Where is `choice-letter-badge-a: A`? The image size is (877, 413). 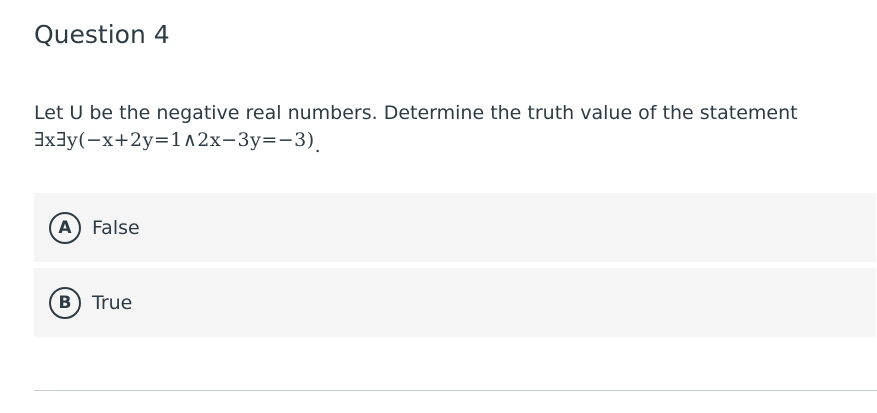 choice-letter-badge-a: A is located at coordinates (65, 227).